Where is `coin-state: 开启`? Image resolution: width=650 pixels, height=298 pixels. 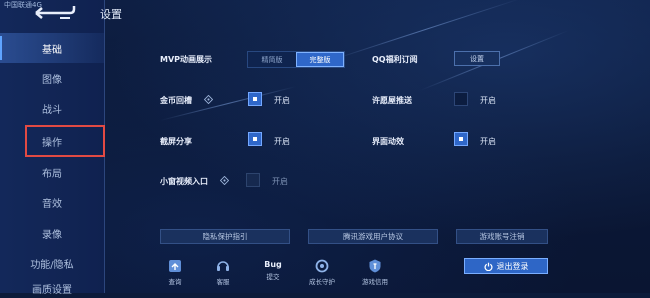
coin-state: 开启 is located at coordinates (282, 100).